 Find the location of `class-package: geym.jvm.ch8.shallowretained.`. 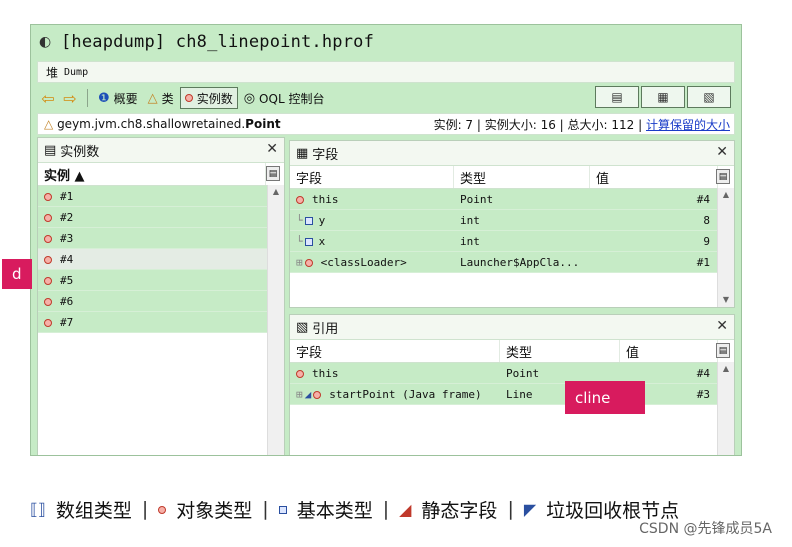

class-package: geym.jvm.ch8.shallowretained. is located at coordinates (151, 124).